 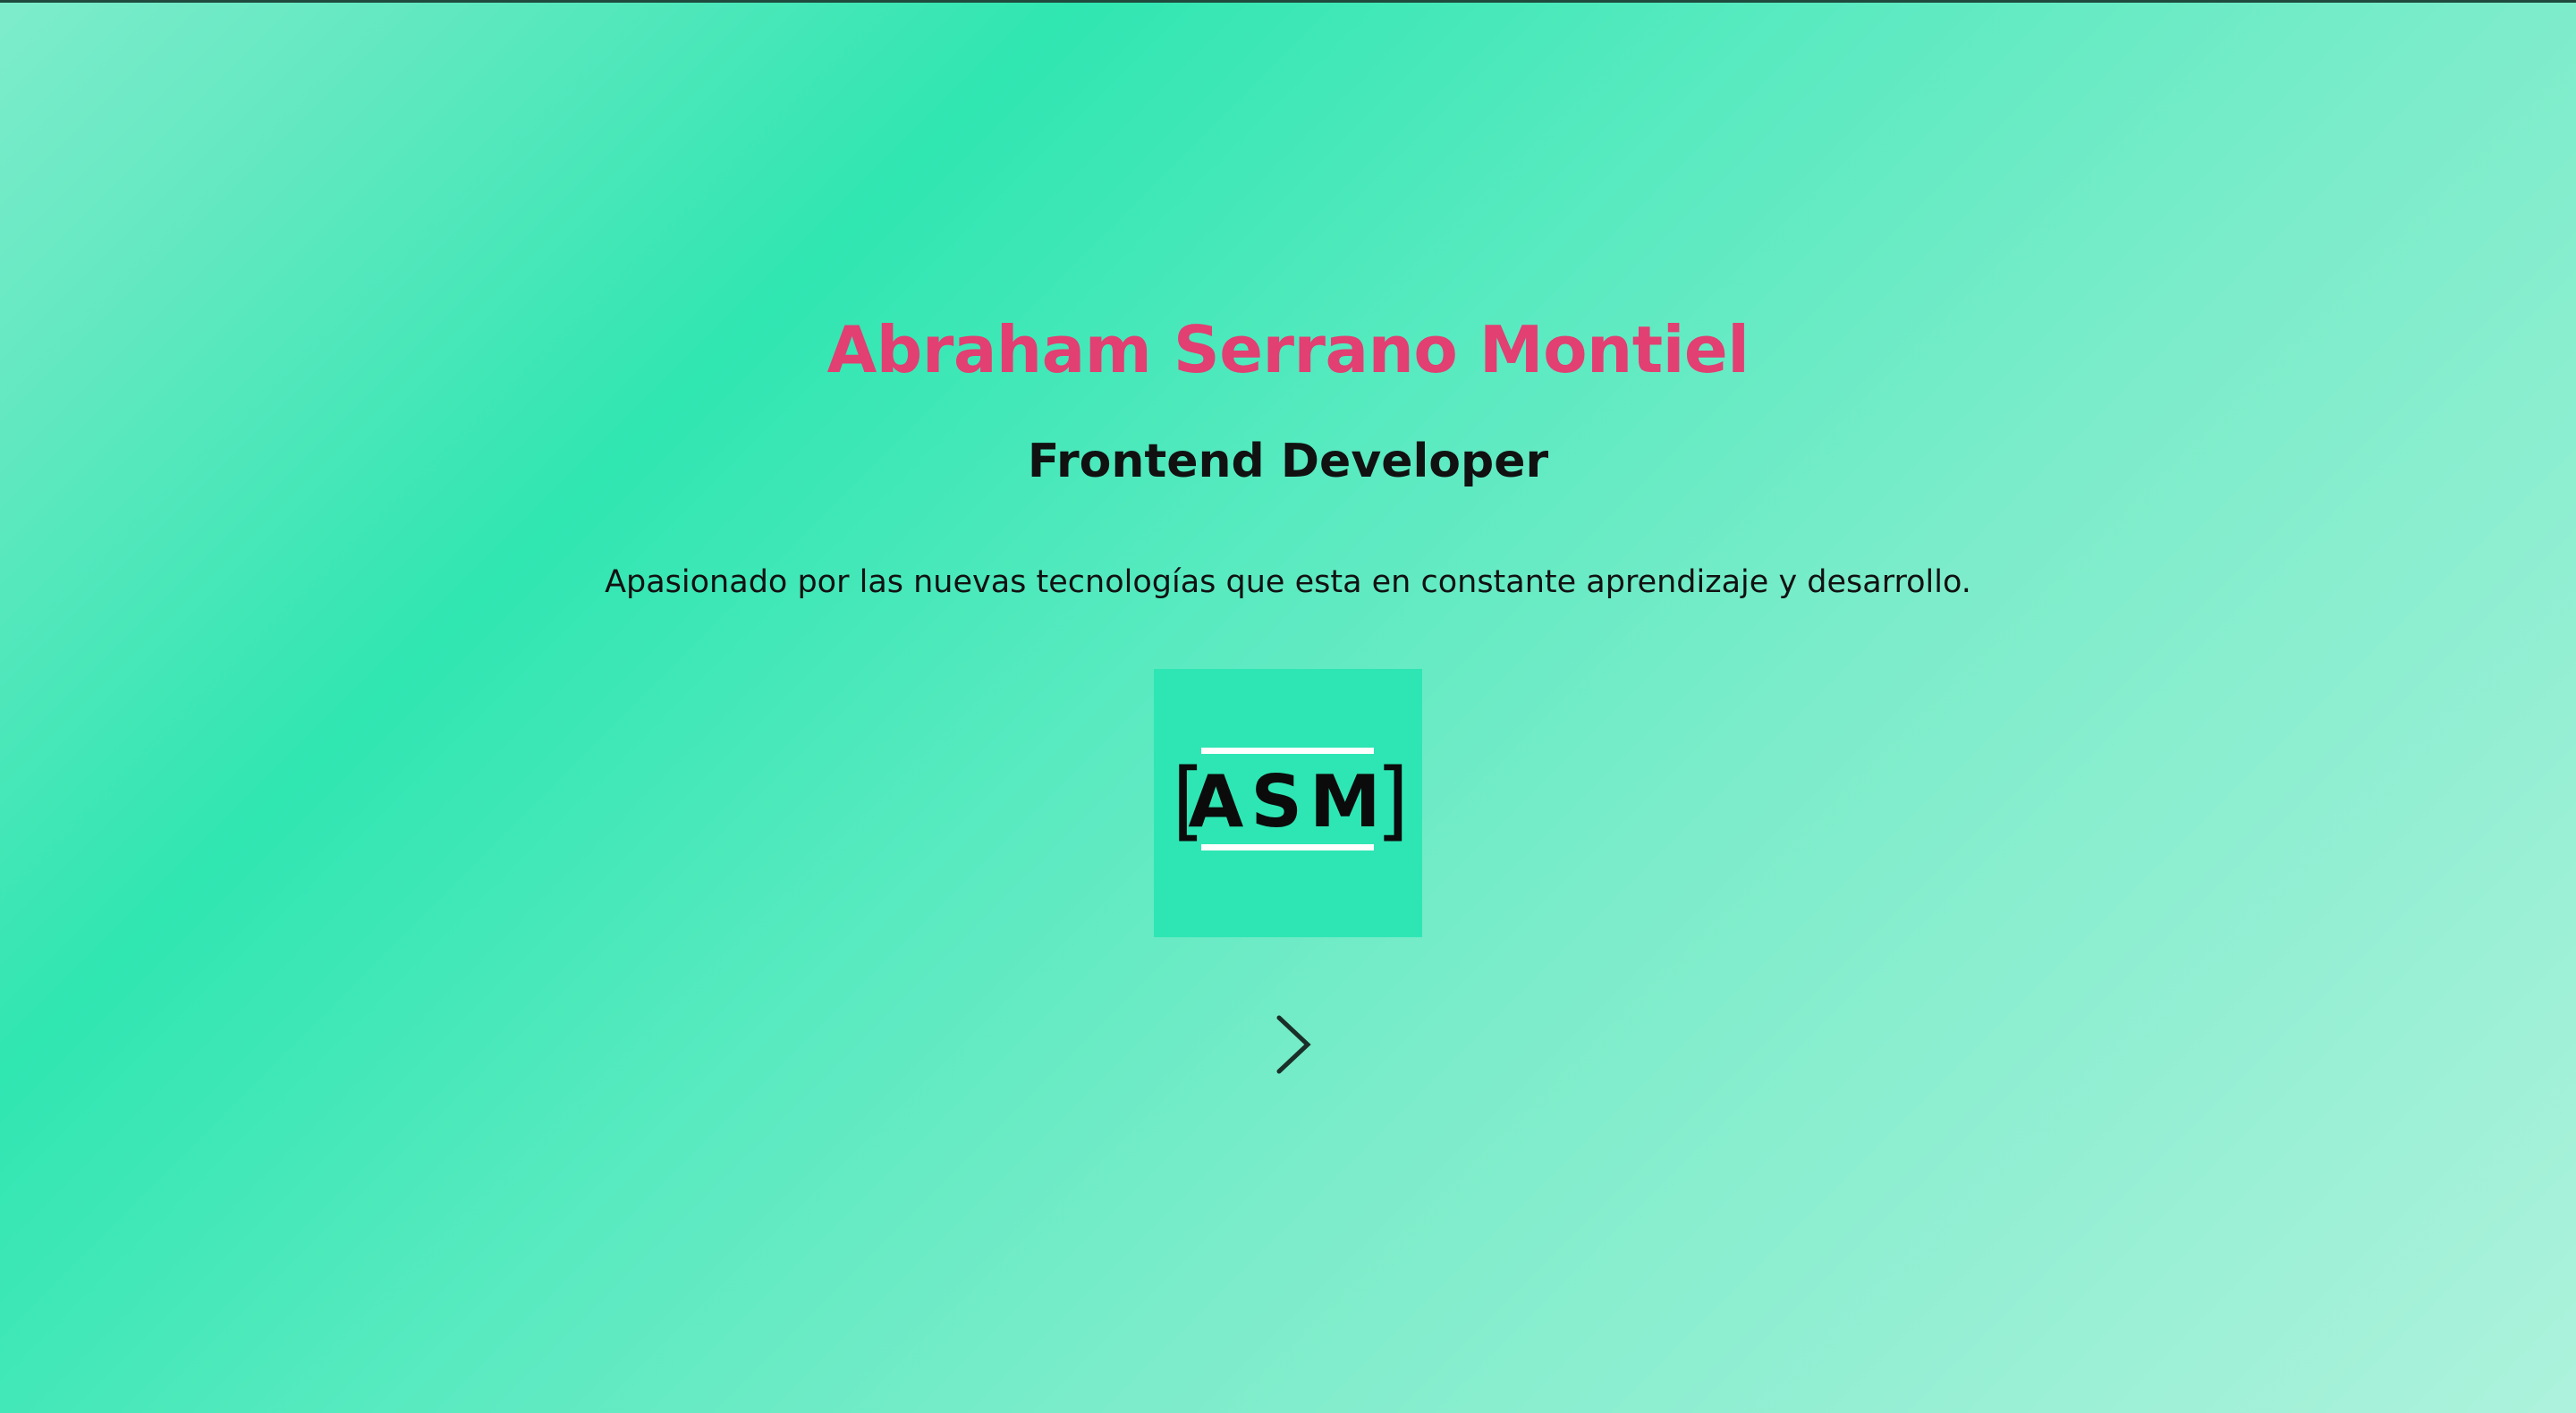 I want to click on logo-text: ASM, so click(x=1287, y=801).